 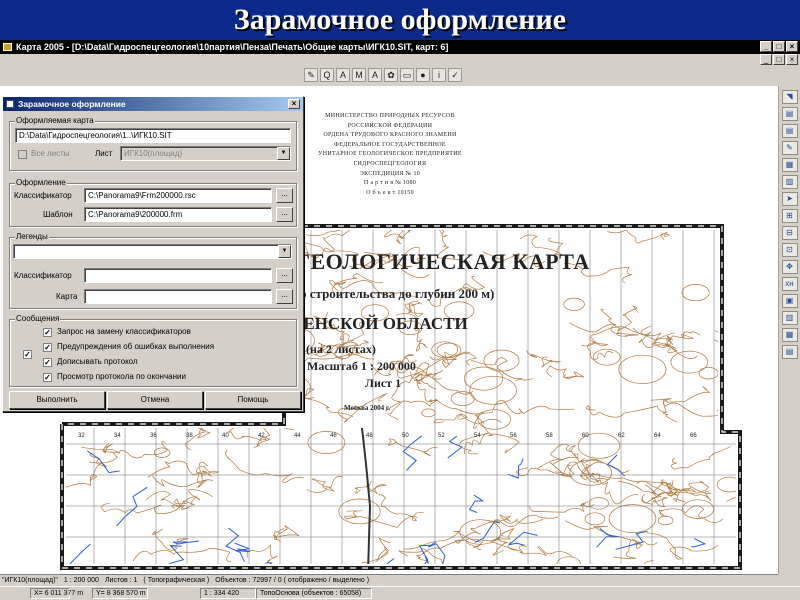 What do you see at coordinates (789, 182) in the screenshot?
I see `layers-icon: ▧` at bounding box center [789, 182].